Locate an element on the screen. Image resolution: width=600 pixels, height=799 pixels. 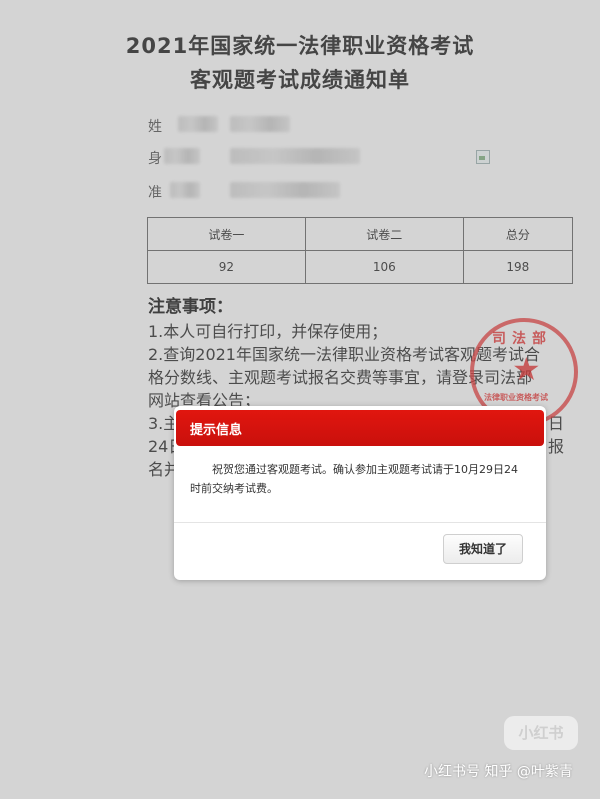
acknowledge-button: 我知道了 is located at coordinates (483, 549).